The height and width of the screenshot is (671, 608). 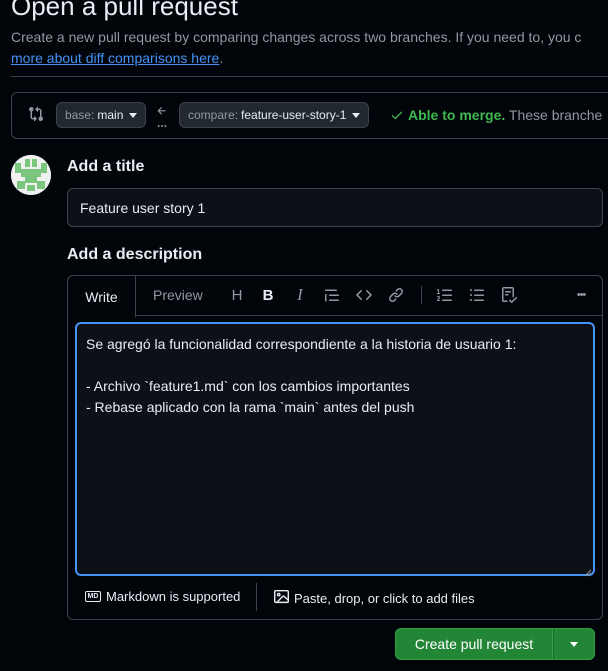 What do you see at coordinates (221, 58) in the screenshot?
I see `subtitle-period: .` at bounding box center [221, 58].